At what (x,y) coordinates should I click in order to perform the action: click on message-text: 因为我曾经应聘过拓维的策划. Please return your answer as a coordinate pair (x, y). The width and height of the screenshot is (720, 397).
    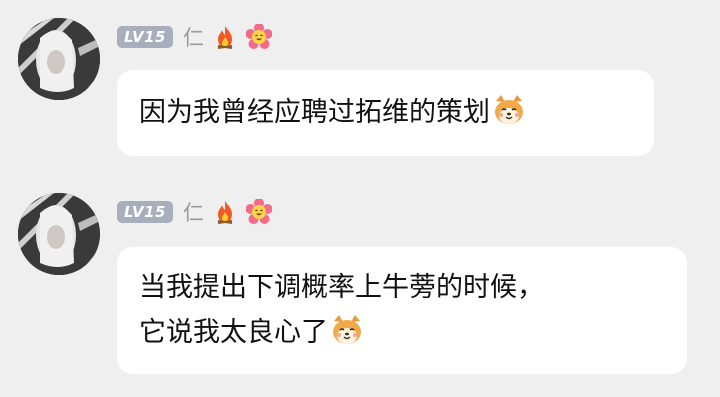
    Looking at the image, I should click on (314, 112).